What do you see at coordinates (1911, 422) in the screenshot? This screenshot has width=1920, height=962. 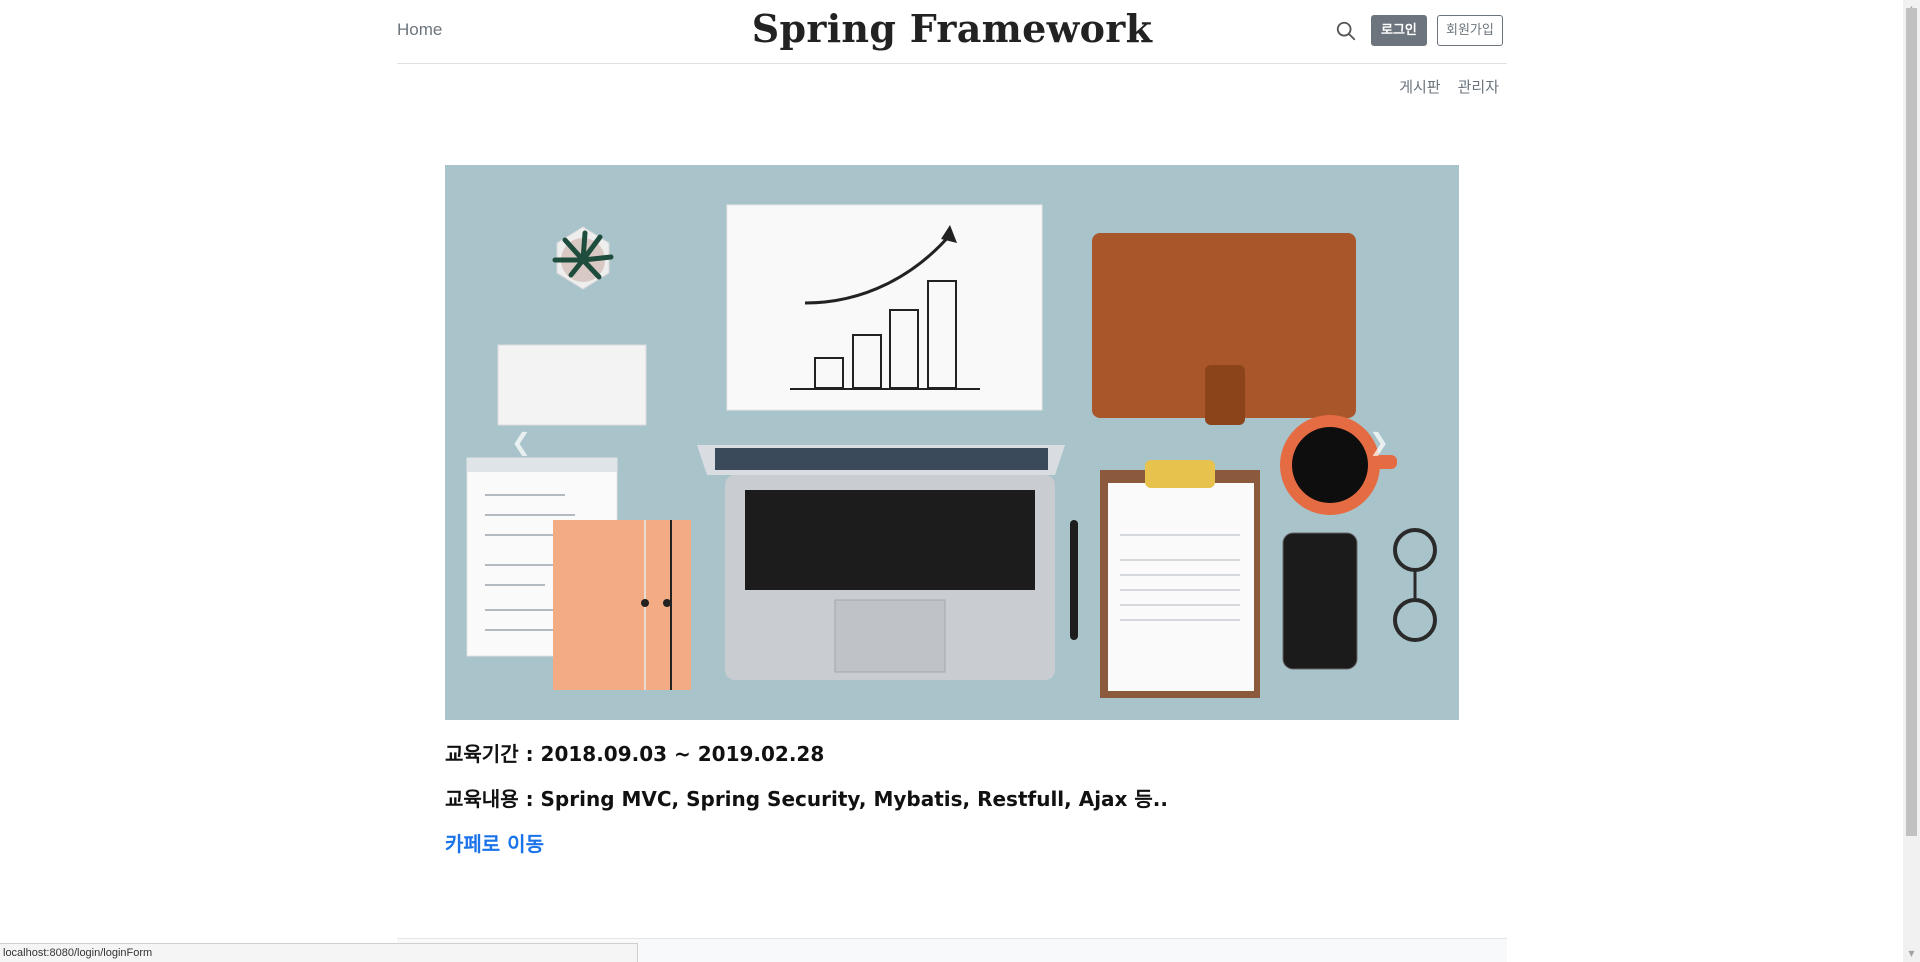 I see `scroll-thumb` at bounding box center [1911, 422].